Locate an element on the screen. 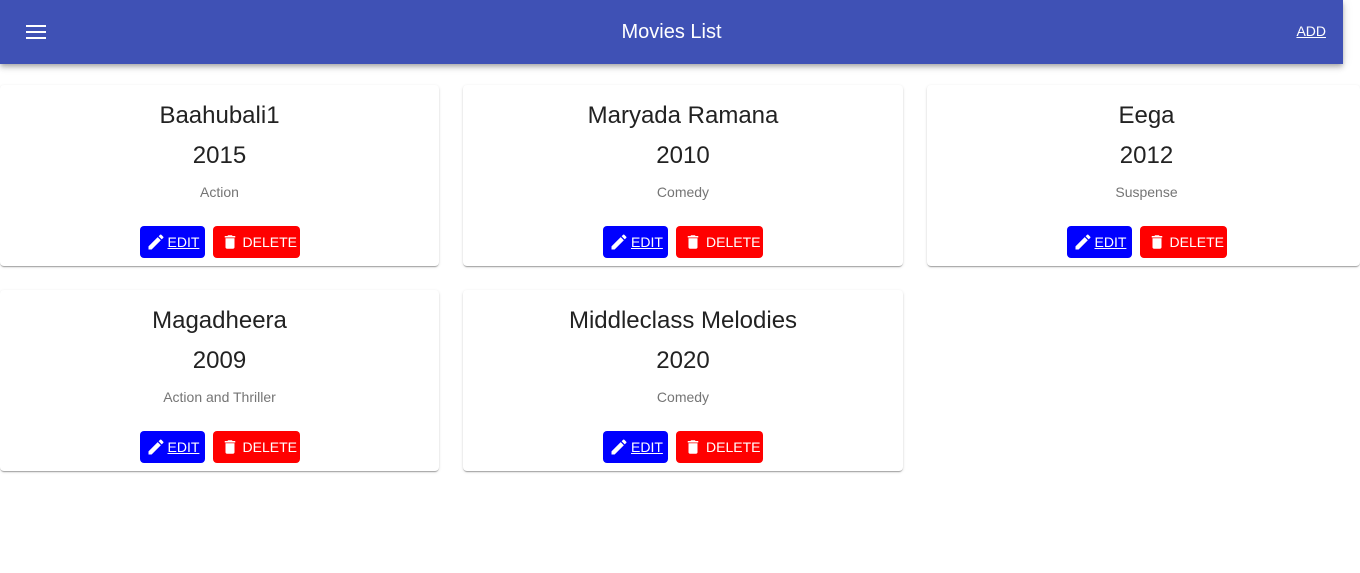 The height and width of the screenshot is (573, 1360). page-title: Movies List is located at coordinates (671, 32).